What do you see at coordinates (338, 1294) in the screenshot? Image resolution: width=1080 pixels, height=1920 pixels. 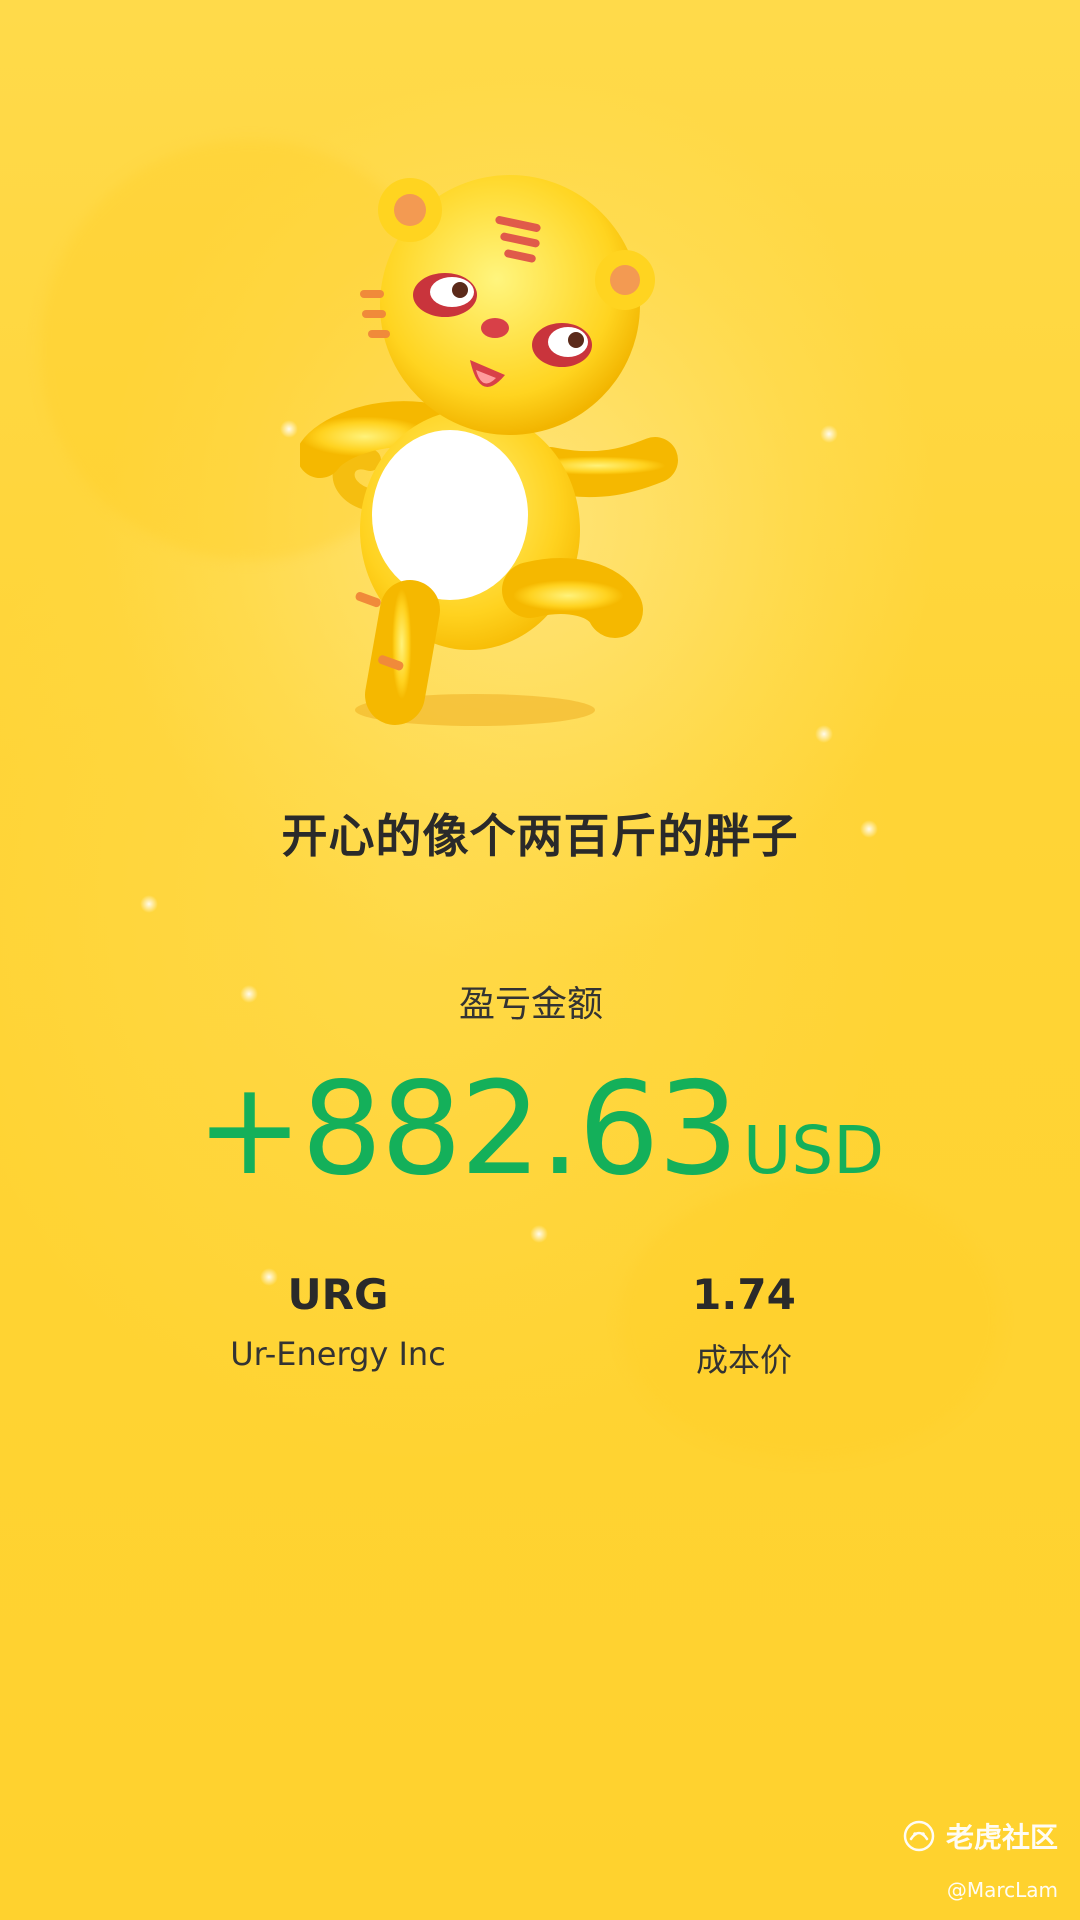 I see `stock-symbol: URG` at bounding box center [338, 1294].